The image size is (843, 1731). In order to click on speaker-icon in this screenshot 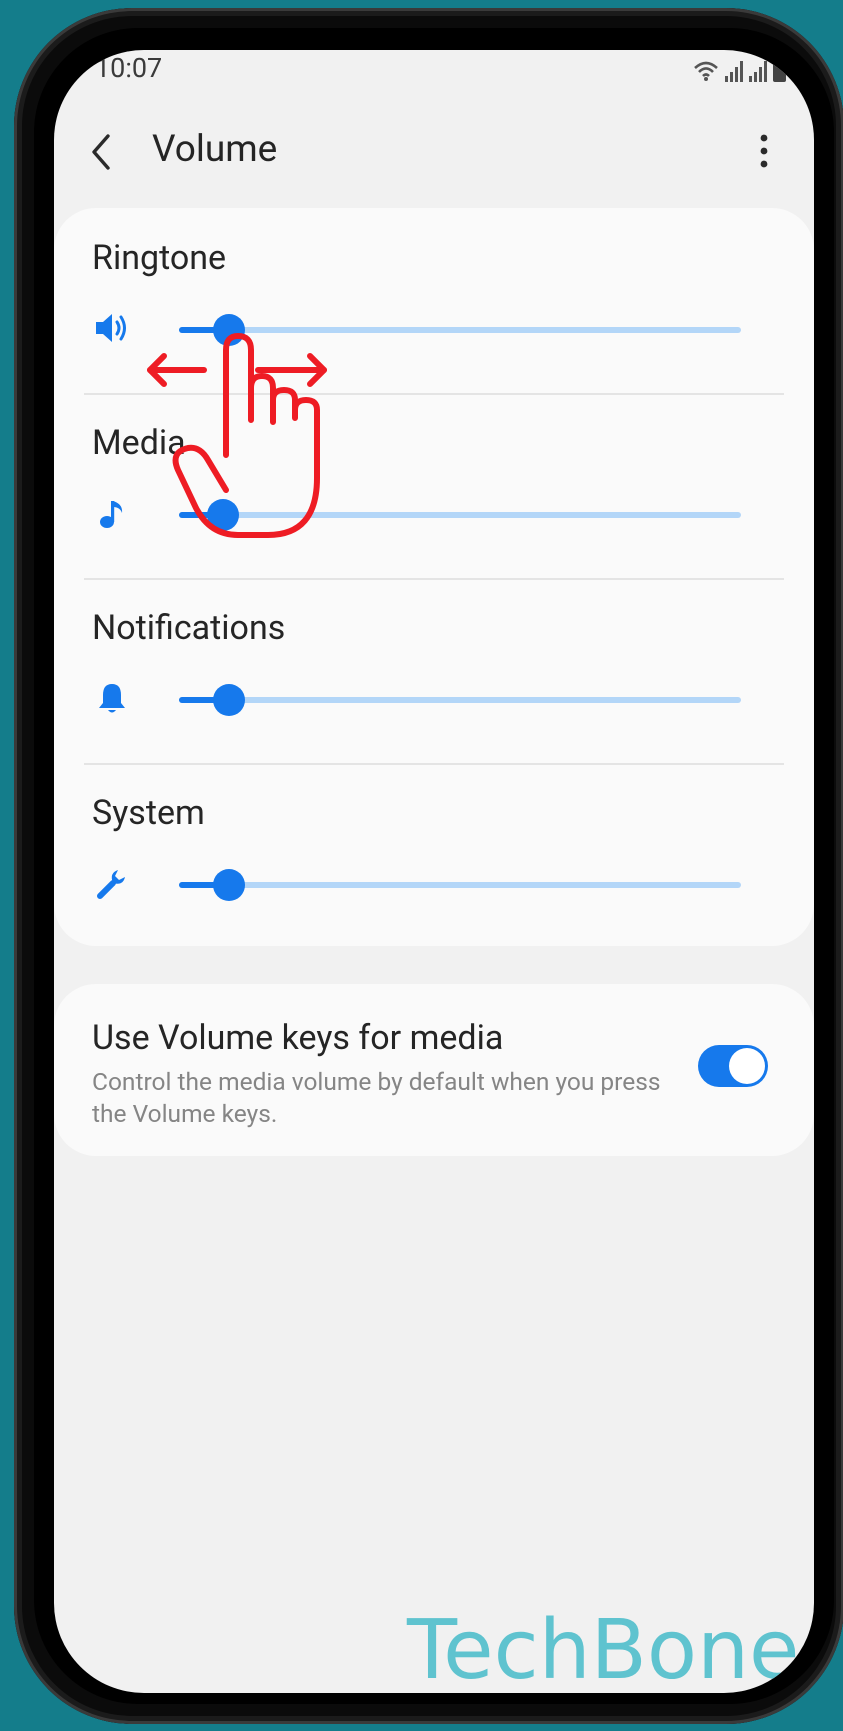, I will do `click(112, 328)`.